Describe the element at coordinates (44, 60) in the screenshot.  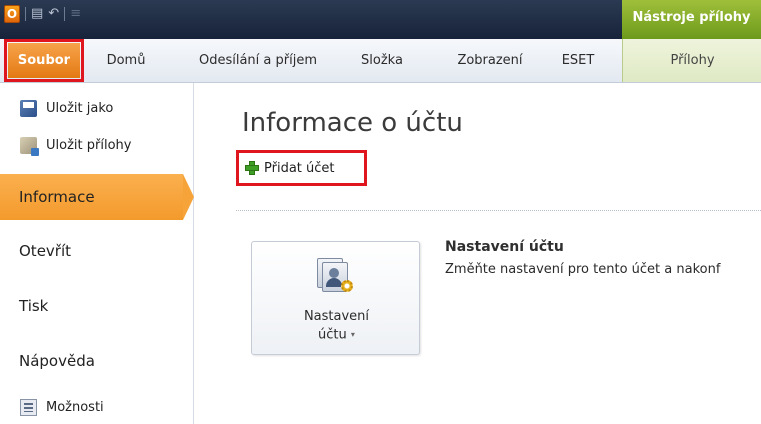
I see `tab-file: Soubor` at that location.